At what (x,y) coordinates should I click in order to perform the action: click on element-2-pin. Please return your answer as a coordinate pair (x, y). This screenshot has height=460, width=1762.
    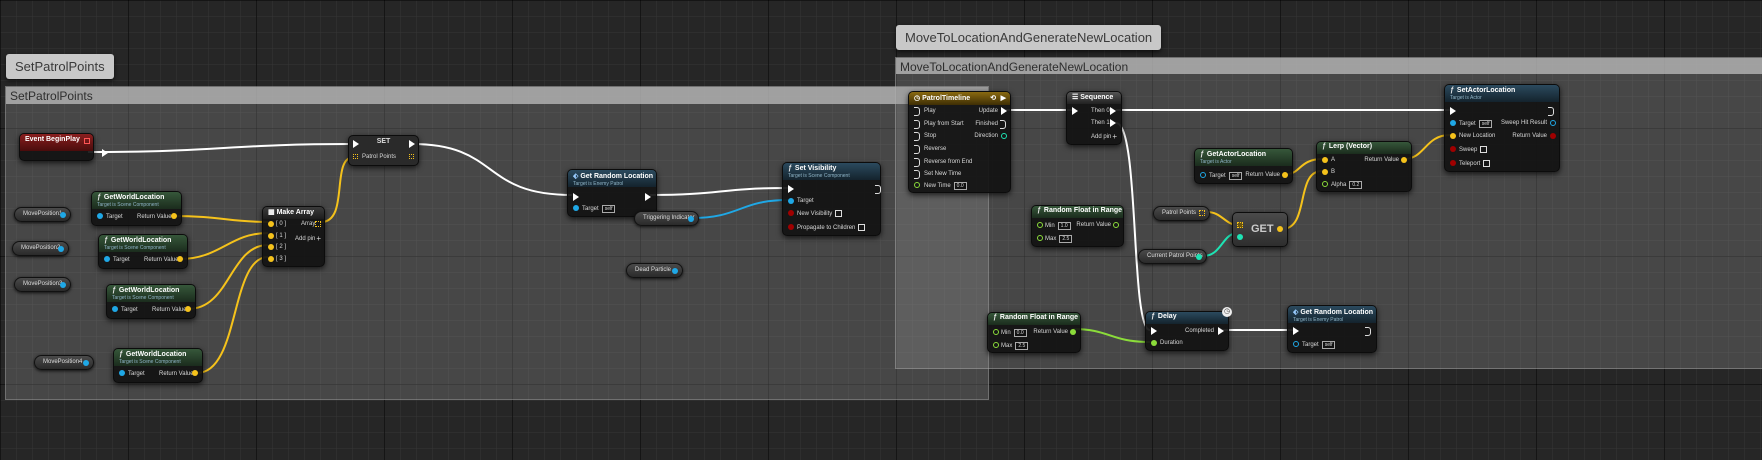
    Looking at the image, I should click on (271, 247).